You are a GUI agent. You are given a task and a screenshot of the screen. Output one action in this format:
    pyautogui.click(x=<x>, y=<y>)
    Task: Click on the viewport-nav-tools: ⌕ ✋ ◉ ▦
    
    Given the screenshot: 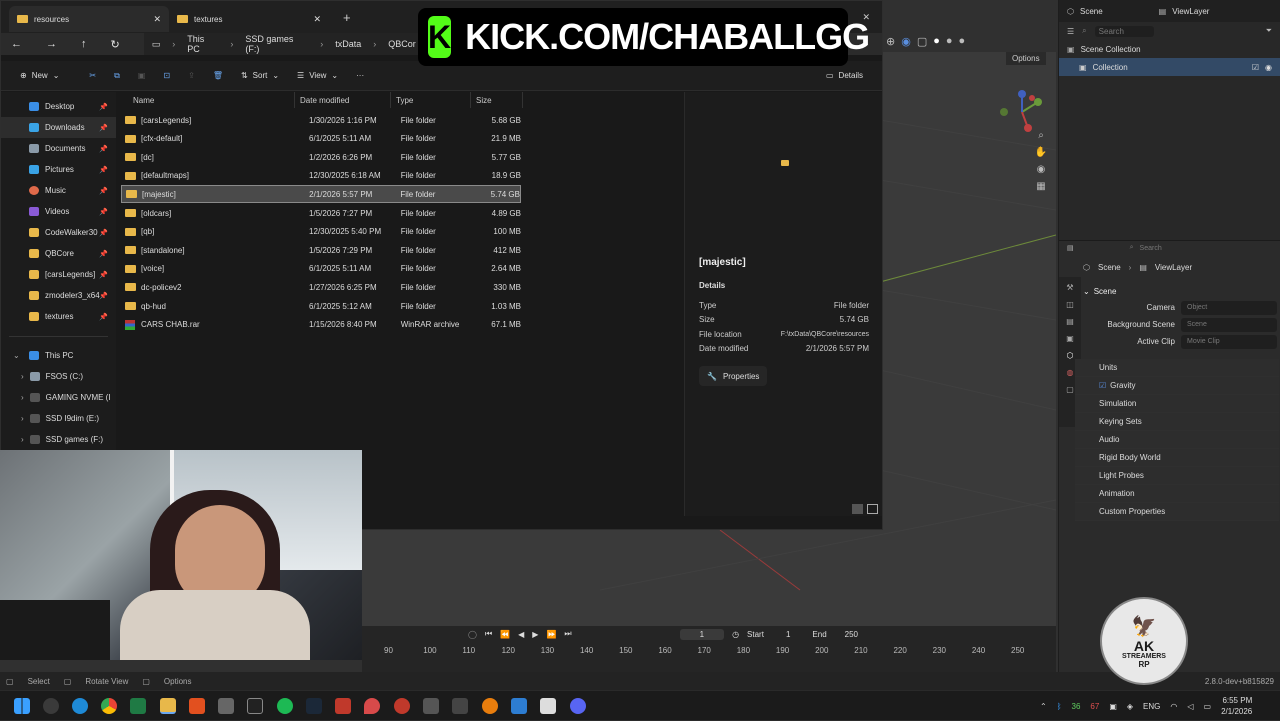 What is the action you would take?
    pyautogui.click(x=1041, y=170)
    